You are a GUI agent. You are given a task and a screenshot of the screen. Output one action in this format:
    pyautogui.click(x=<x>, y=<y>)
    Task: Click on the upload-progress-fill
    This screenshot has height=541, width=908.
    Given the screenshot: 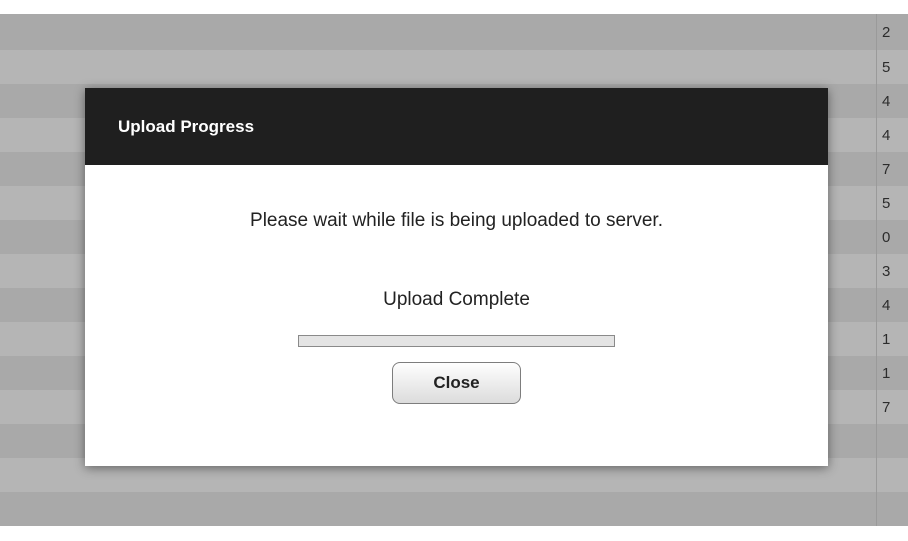 What is the action you would take?
    pyautogui.click(x=456, y=341)
    